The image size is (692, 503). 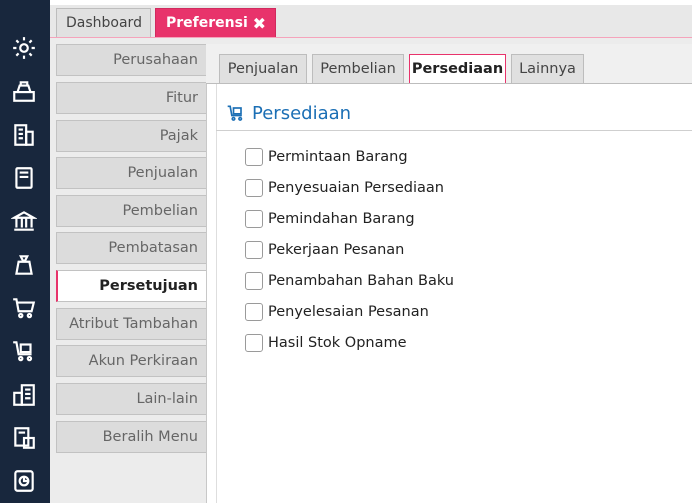 I want to click on checkbox-hasil-stok-opname: Hasil Stok Opname, so click(x=326, y=343).